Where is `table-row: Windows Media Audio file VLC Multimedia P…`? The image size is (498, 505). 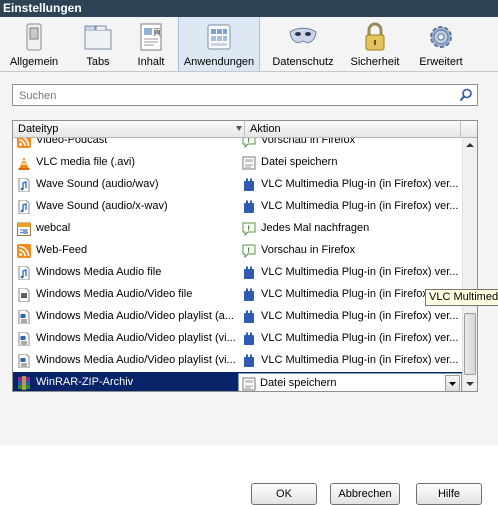
table-row: Windows Media Audio file VLC Multimedia P… is located at coordinates (237, 273).